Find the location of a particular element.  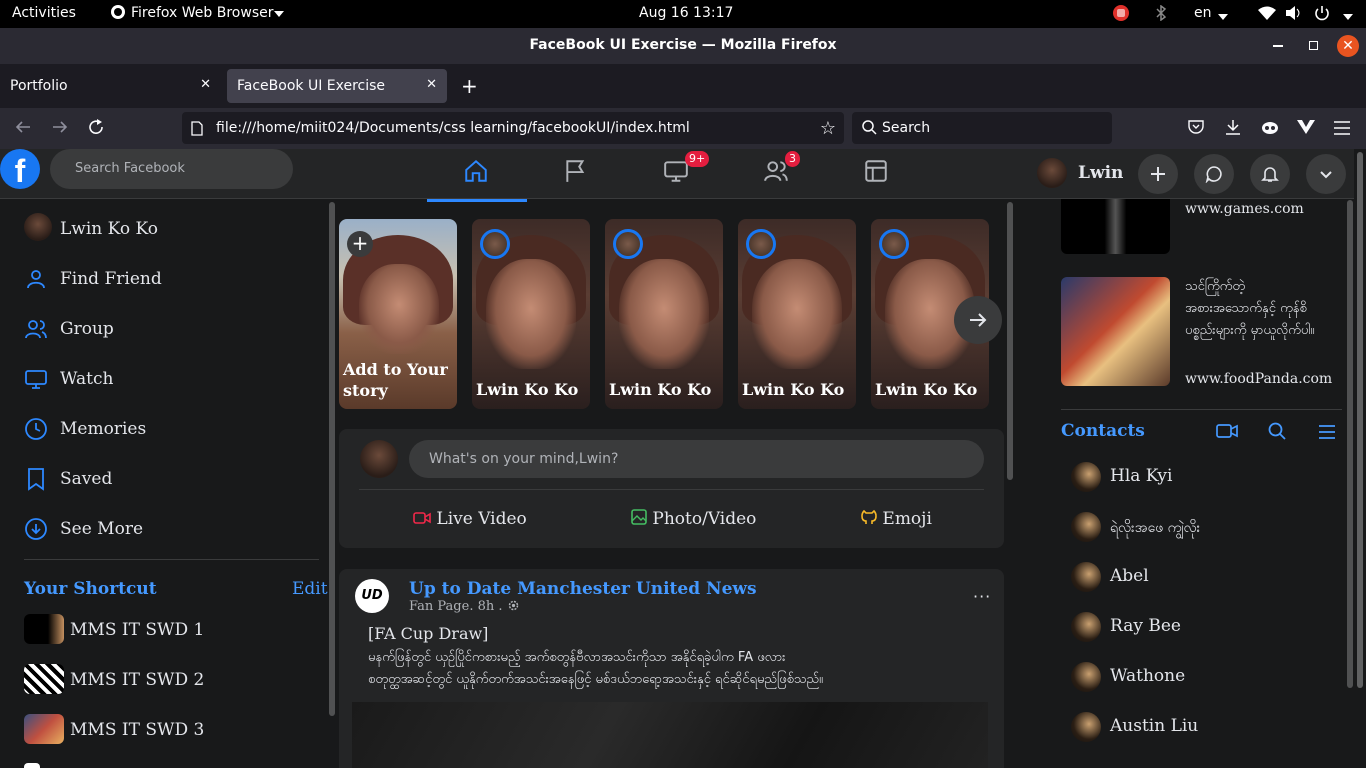

post-page-name: Up to Date Manchester United News is located at coordinates (583, 589).